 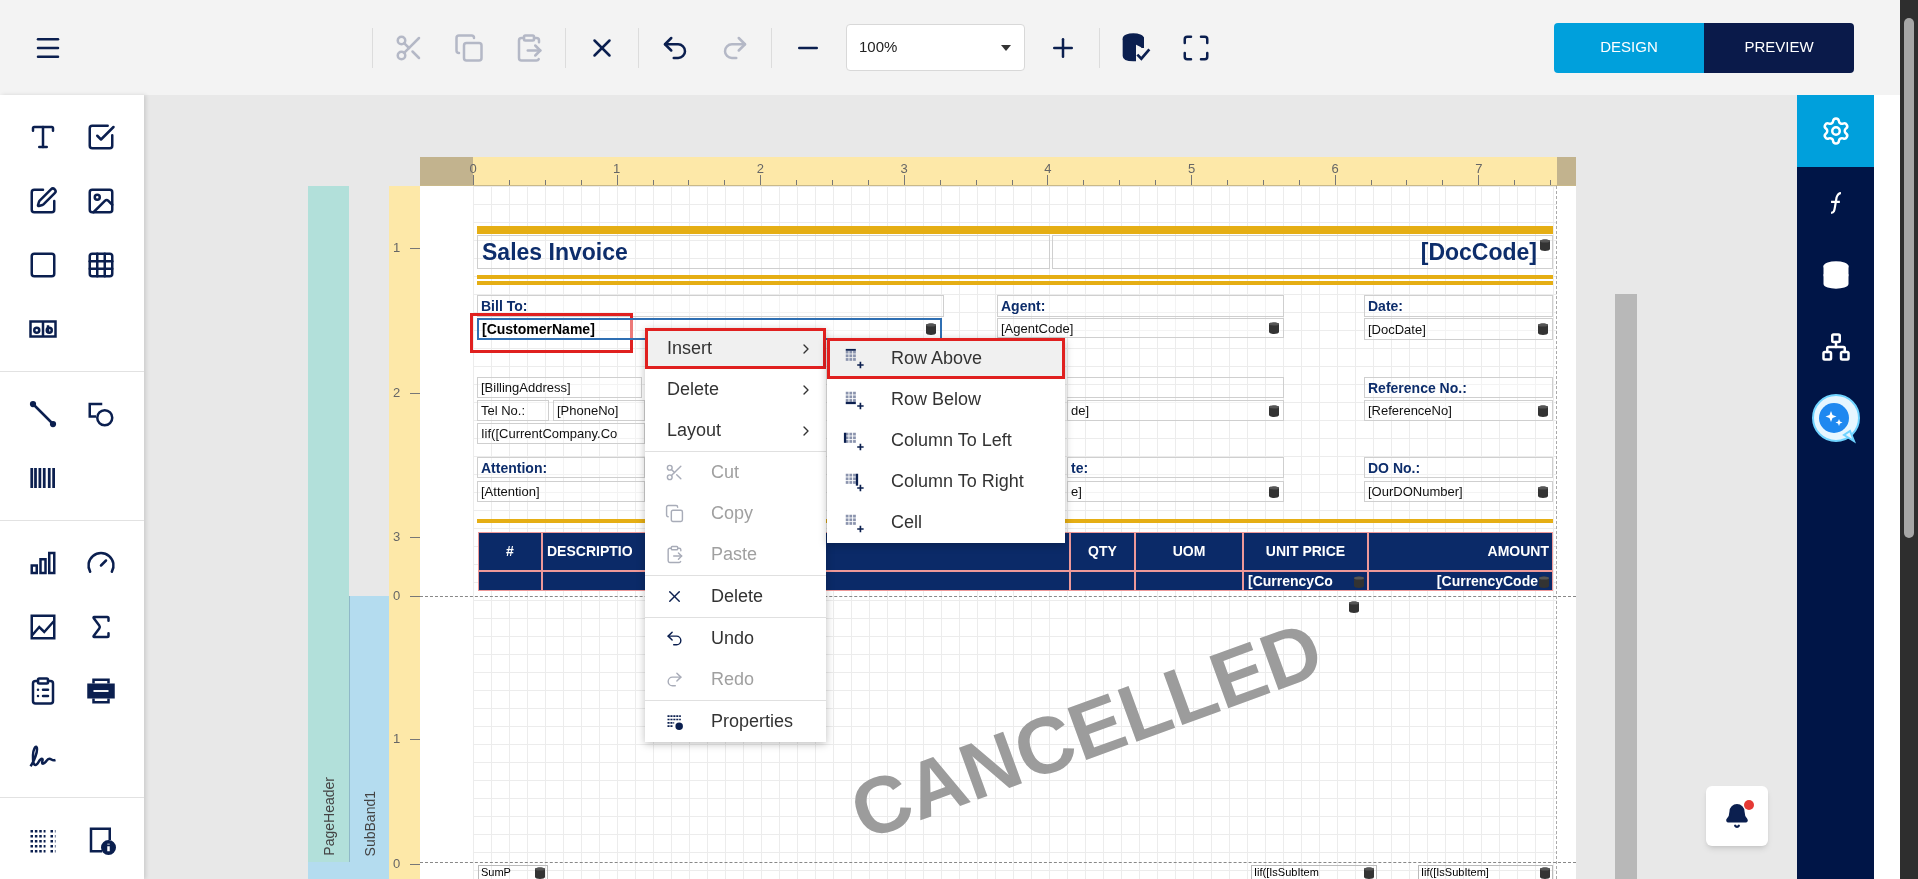 I want to click on field-label: Bill To:, so click(x=504, y=306).